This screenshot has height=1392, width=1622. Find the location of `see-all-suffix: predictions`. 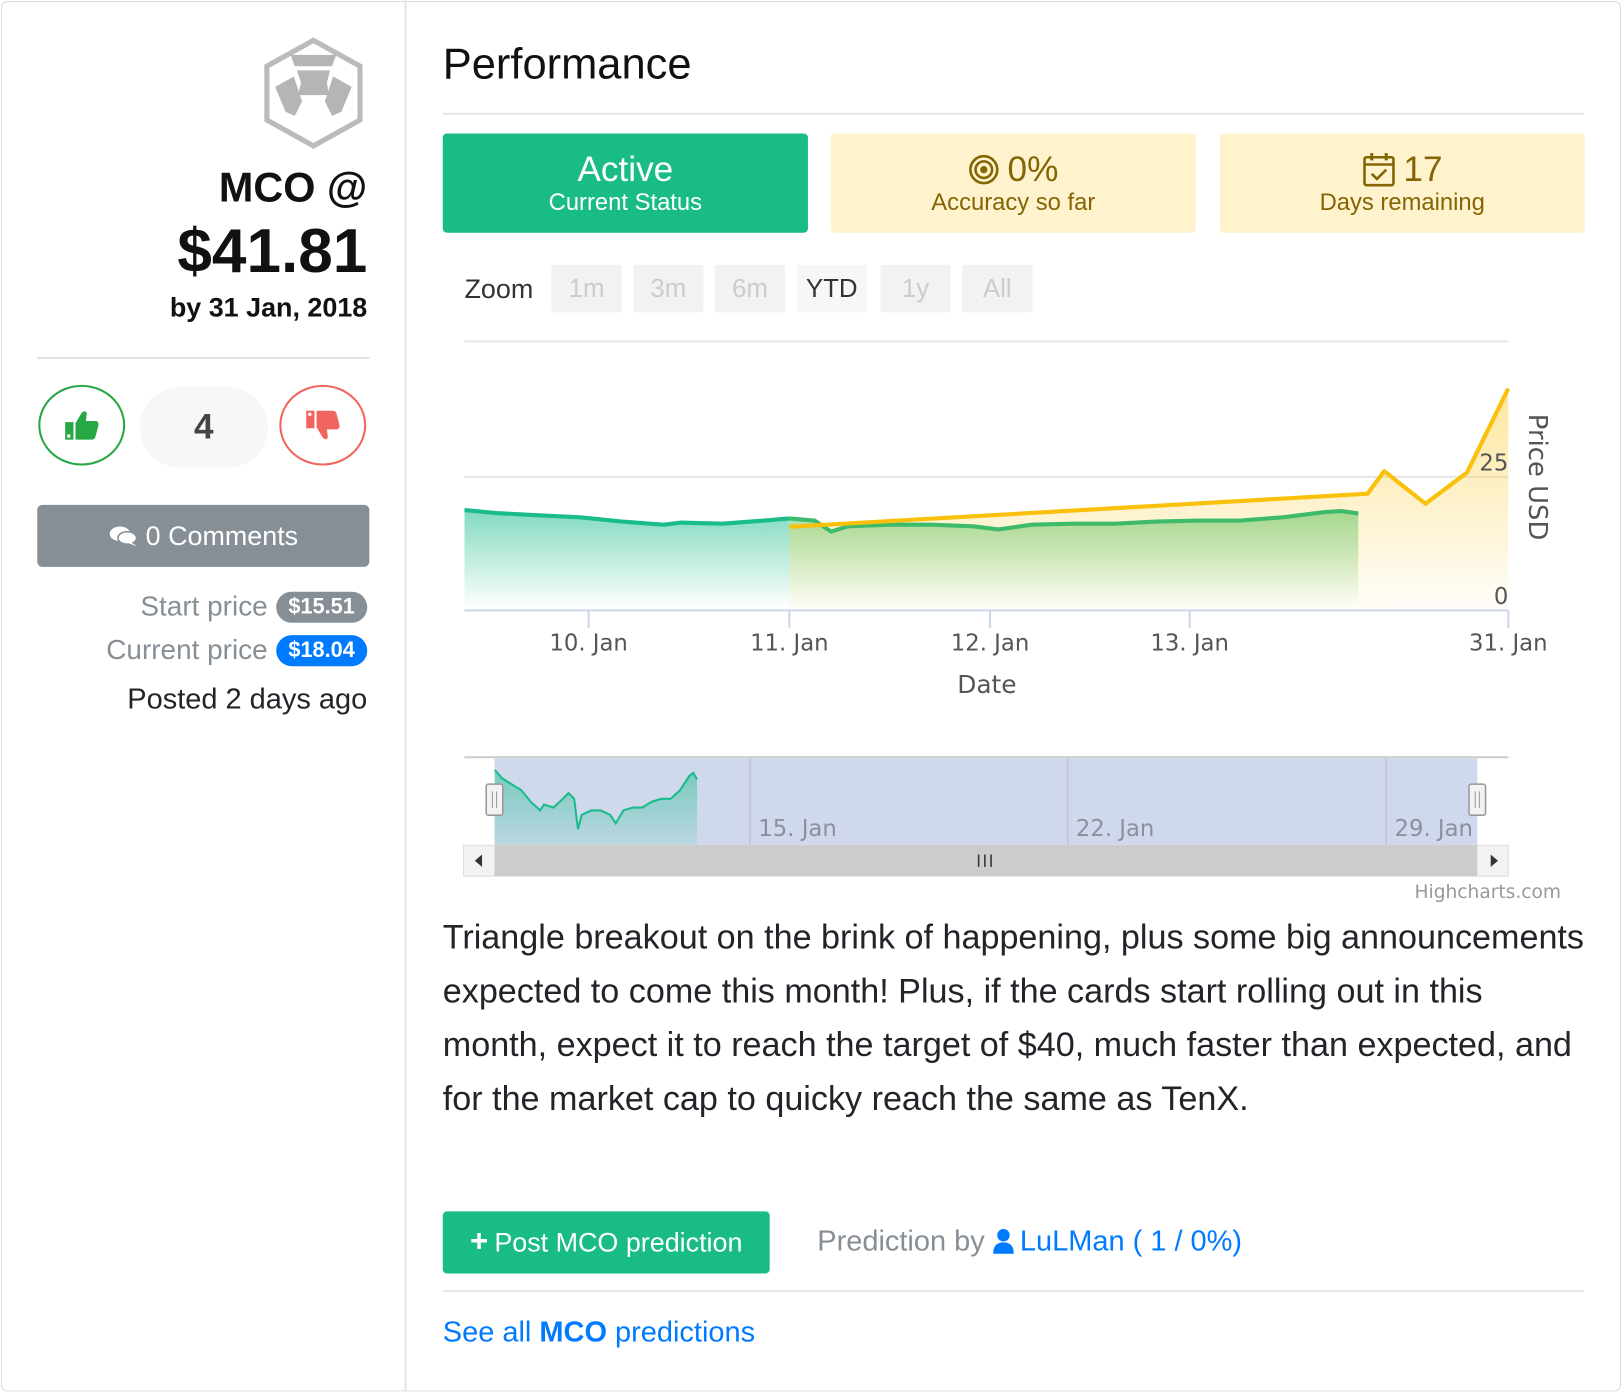

see-all-suffix: predictions is located at coordinates (685, 1331).